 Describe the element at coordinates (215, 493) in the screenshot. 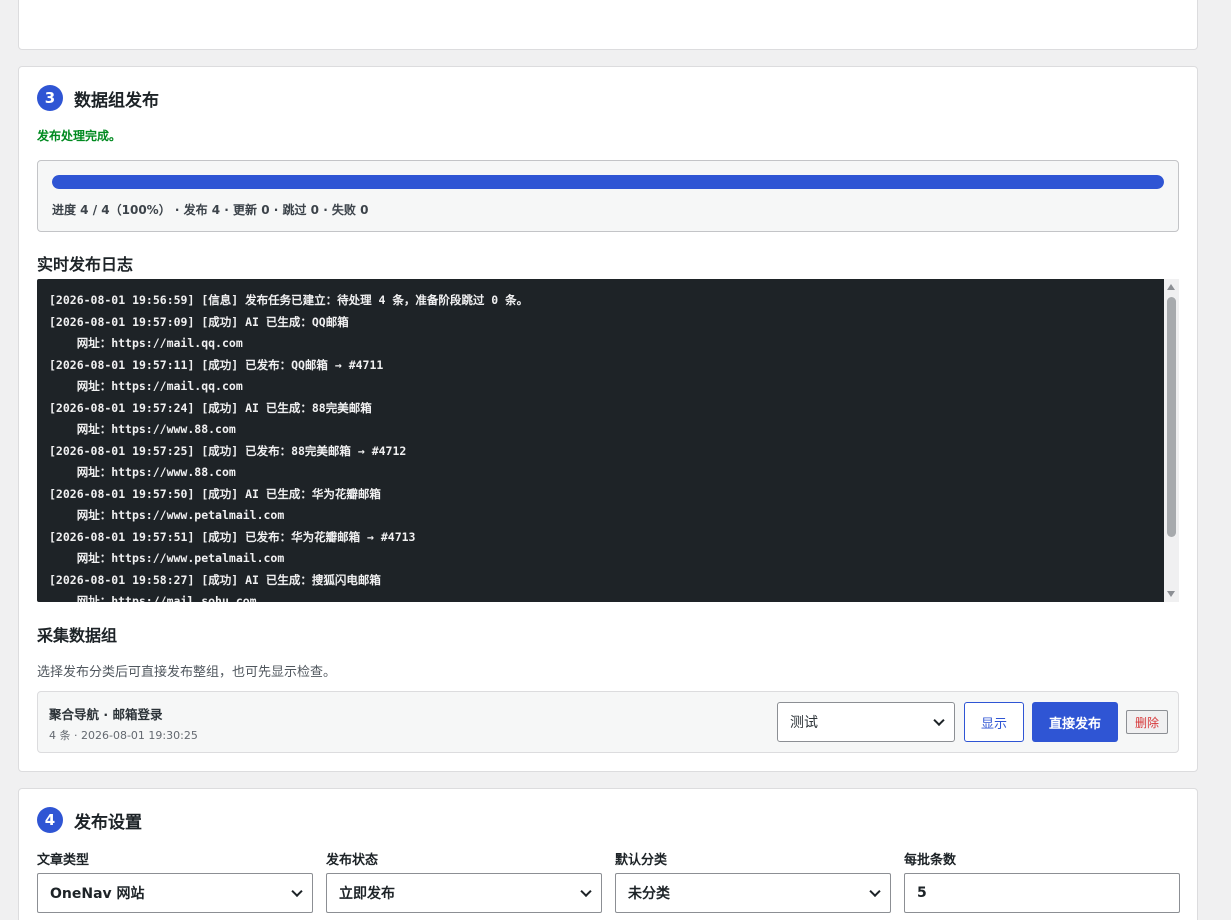

I see `log-line: [2026-08-01 19:57:50] [成功] AI 已生成：华为花瓣邮箱` at that location.